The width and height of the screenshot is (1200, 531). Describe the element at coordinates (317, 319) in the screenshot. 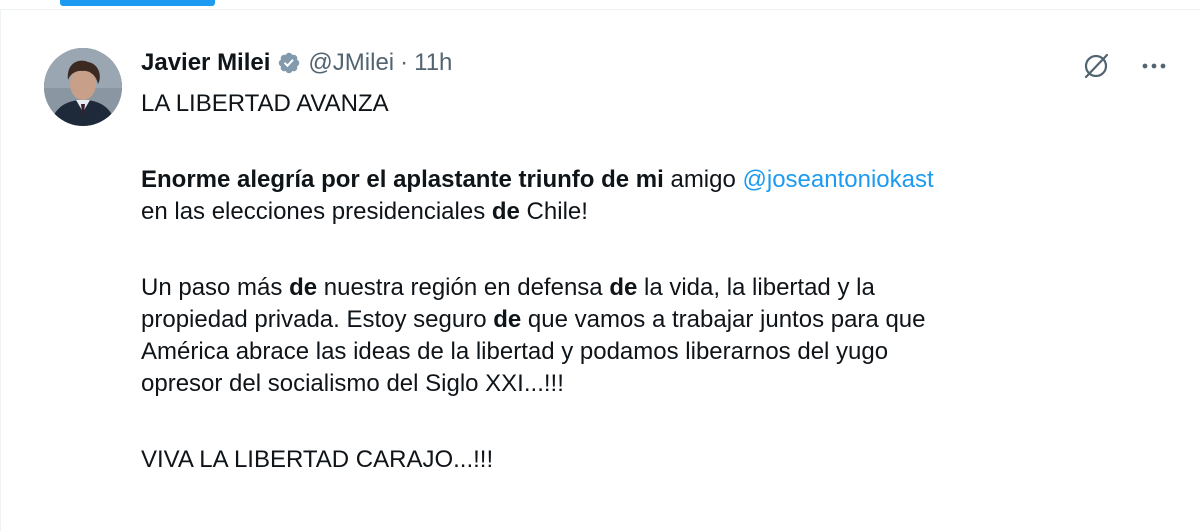

I see `text: propiedad privada. Estoy seguro` at that location.